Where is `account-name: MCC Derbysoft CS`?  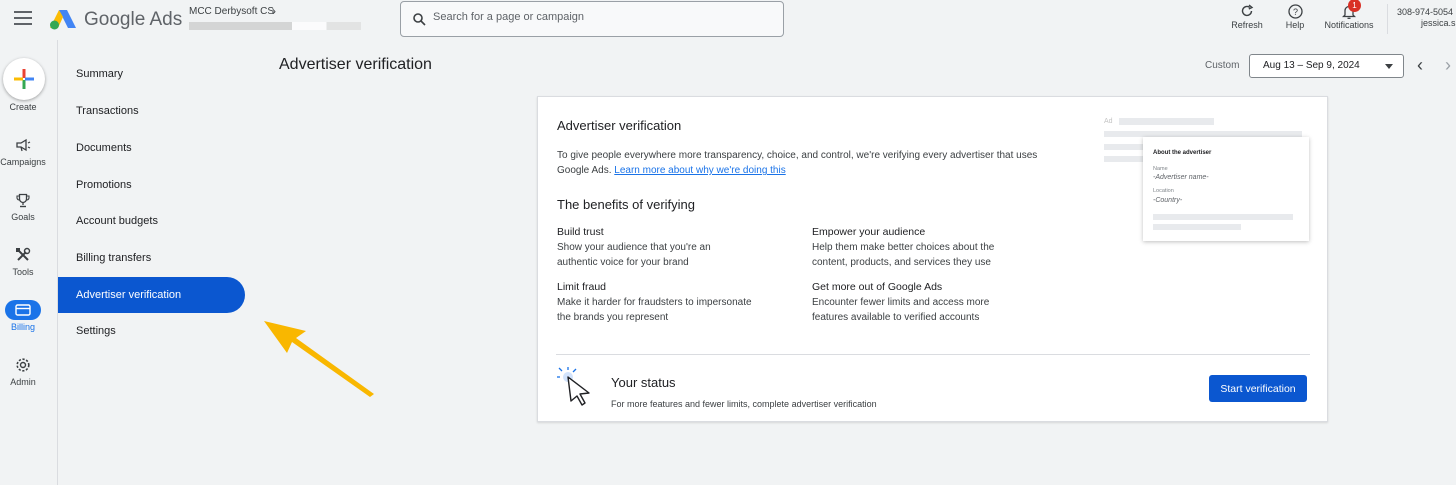
account-name: MCC Derbysoft CS is located at coordinates (231, 11).